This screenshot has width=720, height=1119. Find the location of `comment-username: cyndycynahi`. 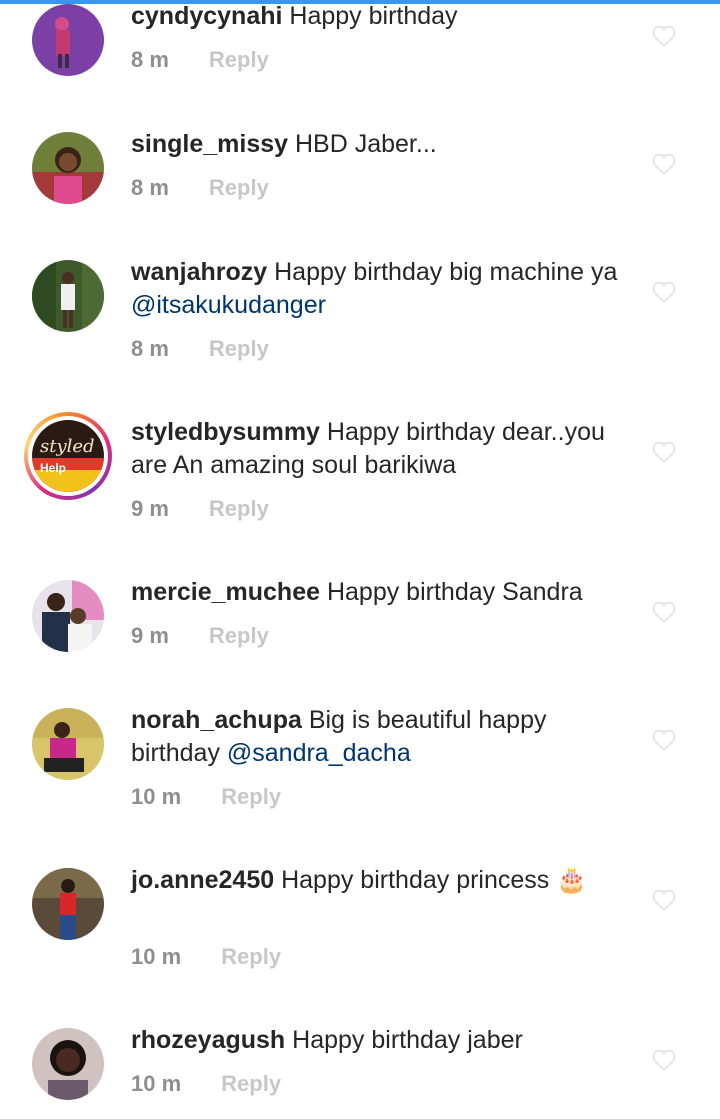

comment-username: cyndycynahi is located at coordinates (206, 16).